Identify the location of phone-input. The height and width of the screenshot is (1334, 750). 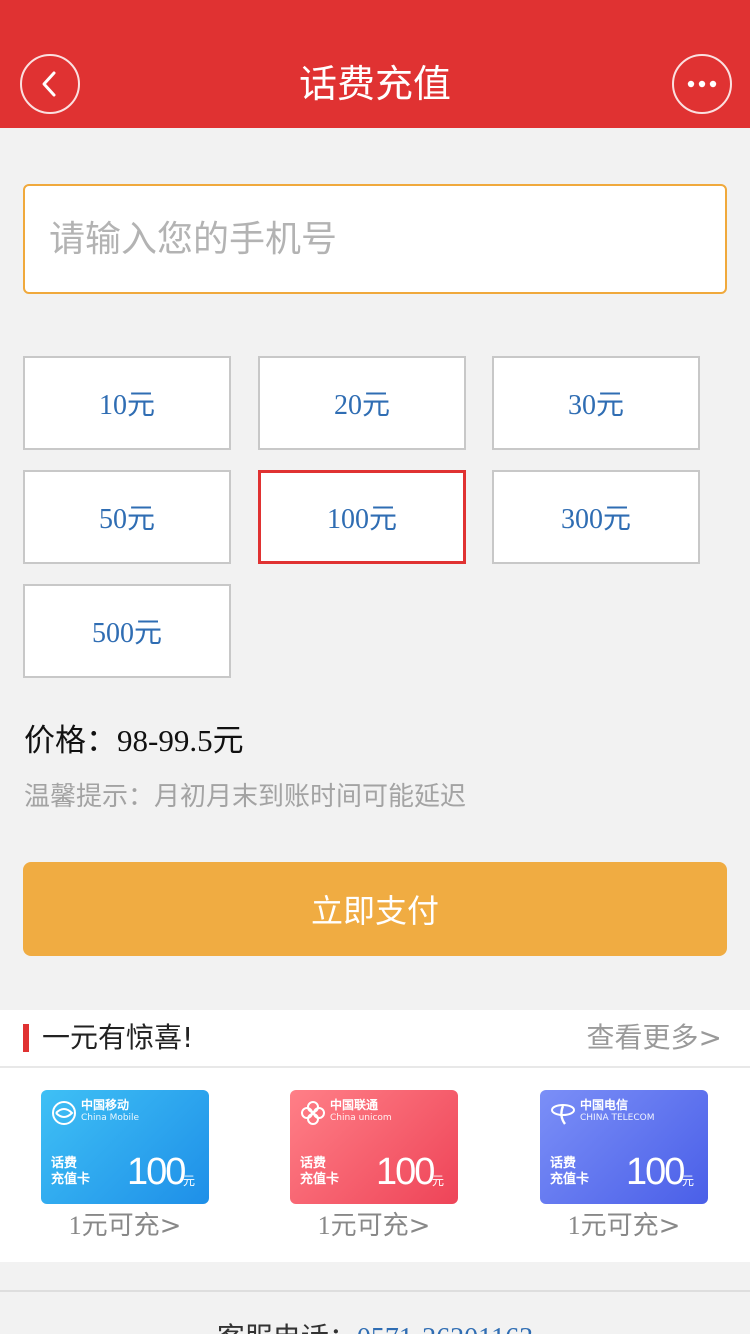
(375, 239).